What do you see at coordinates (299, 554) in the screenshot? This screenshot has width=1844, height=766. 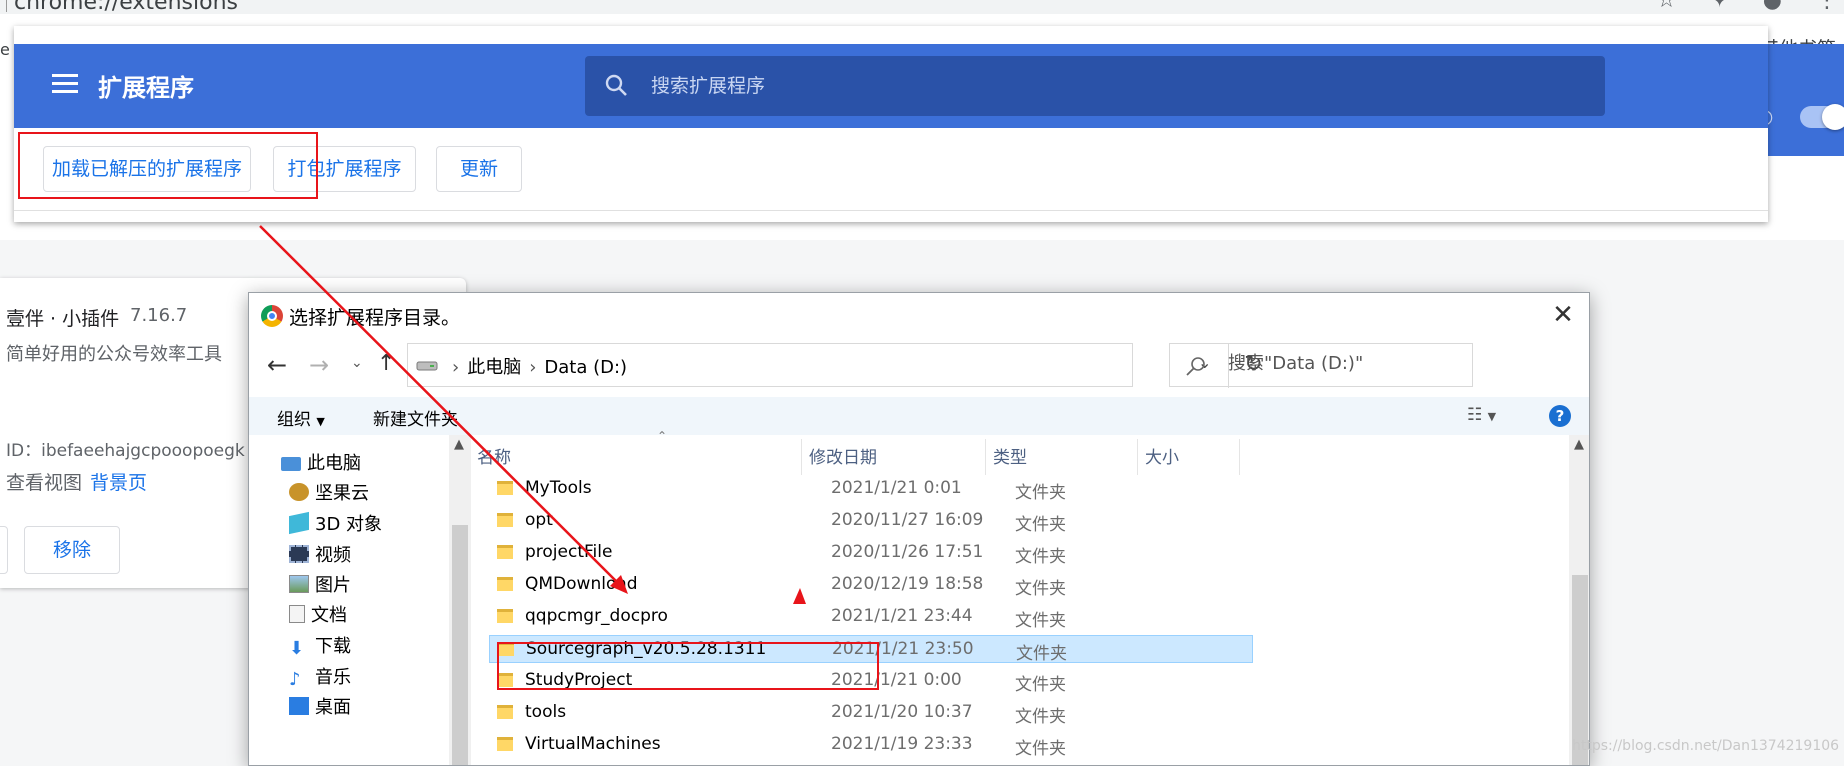 I see `video-icon` at bounding box center [299, 554].